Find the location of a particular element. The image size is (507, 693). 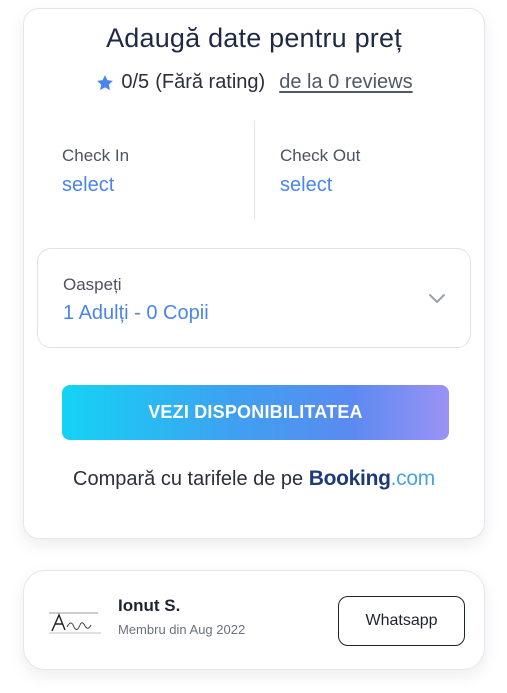

chevron-down-icon is located at coordinates (437, 298).